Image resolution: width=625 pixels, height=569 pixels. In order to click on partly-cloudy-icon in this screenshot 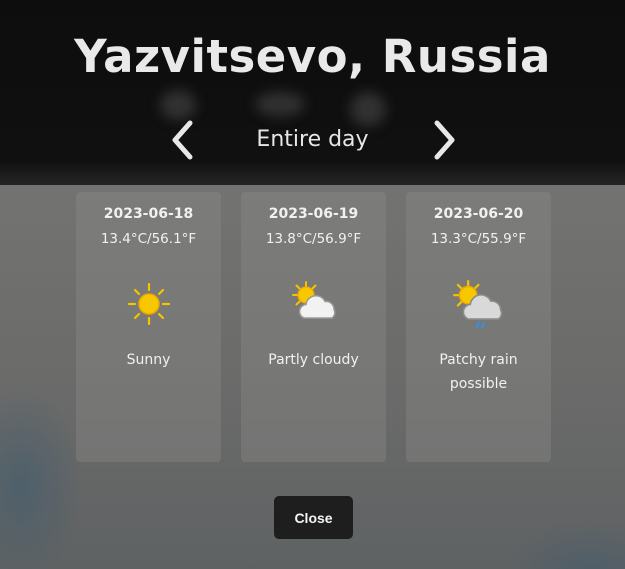, I will do `click(313, 300)`.